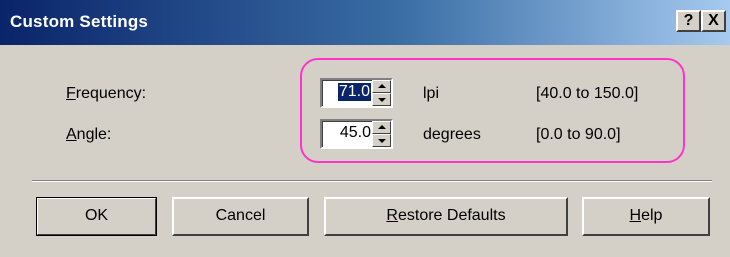 The height and width of the screenshot is (257, 730). Describe the element at coordinates (652, 215) in the screenshot. I see `help-label: elp` at that location.